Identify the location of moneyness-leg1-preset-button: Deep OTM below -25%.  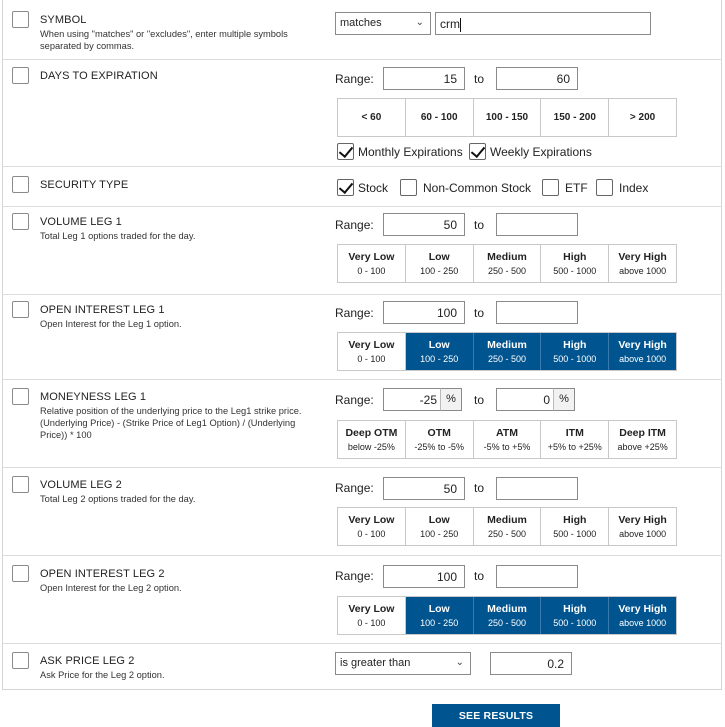
(372, 439).